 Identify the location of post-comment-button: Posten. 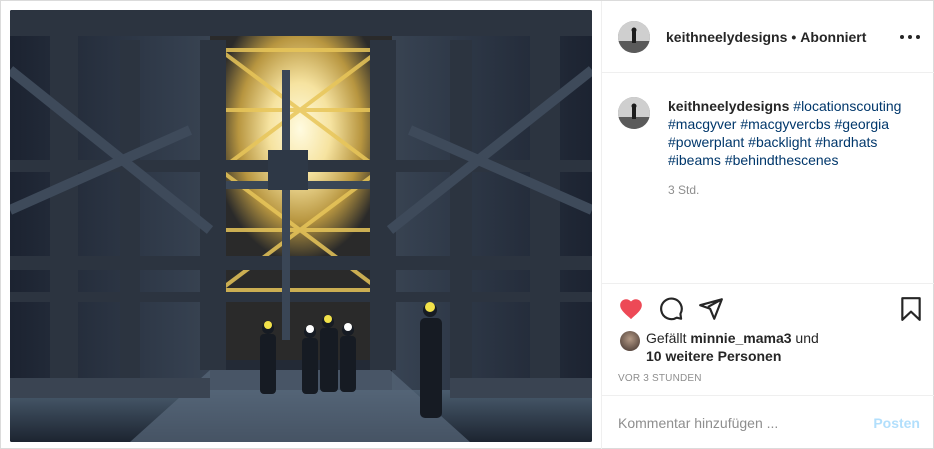
(896, 423).